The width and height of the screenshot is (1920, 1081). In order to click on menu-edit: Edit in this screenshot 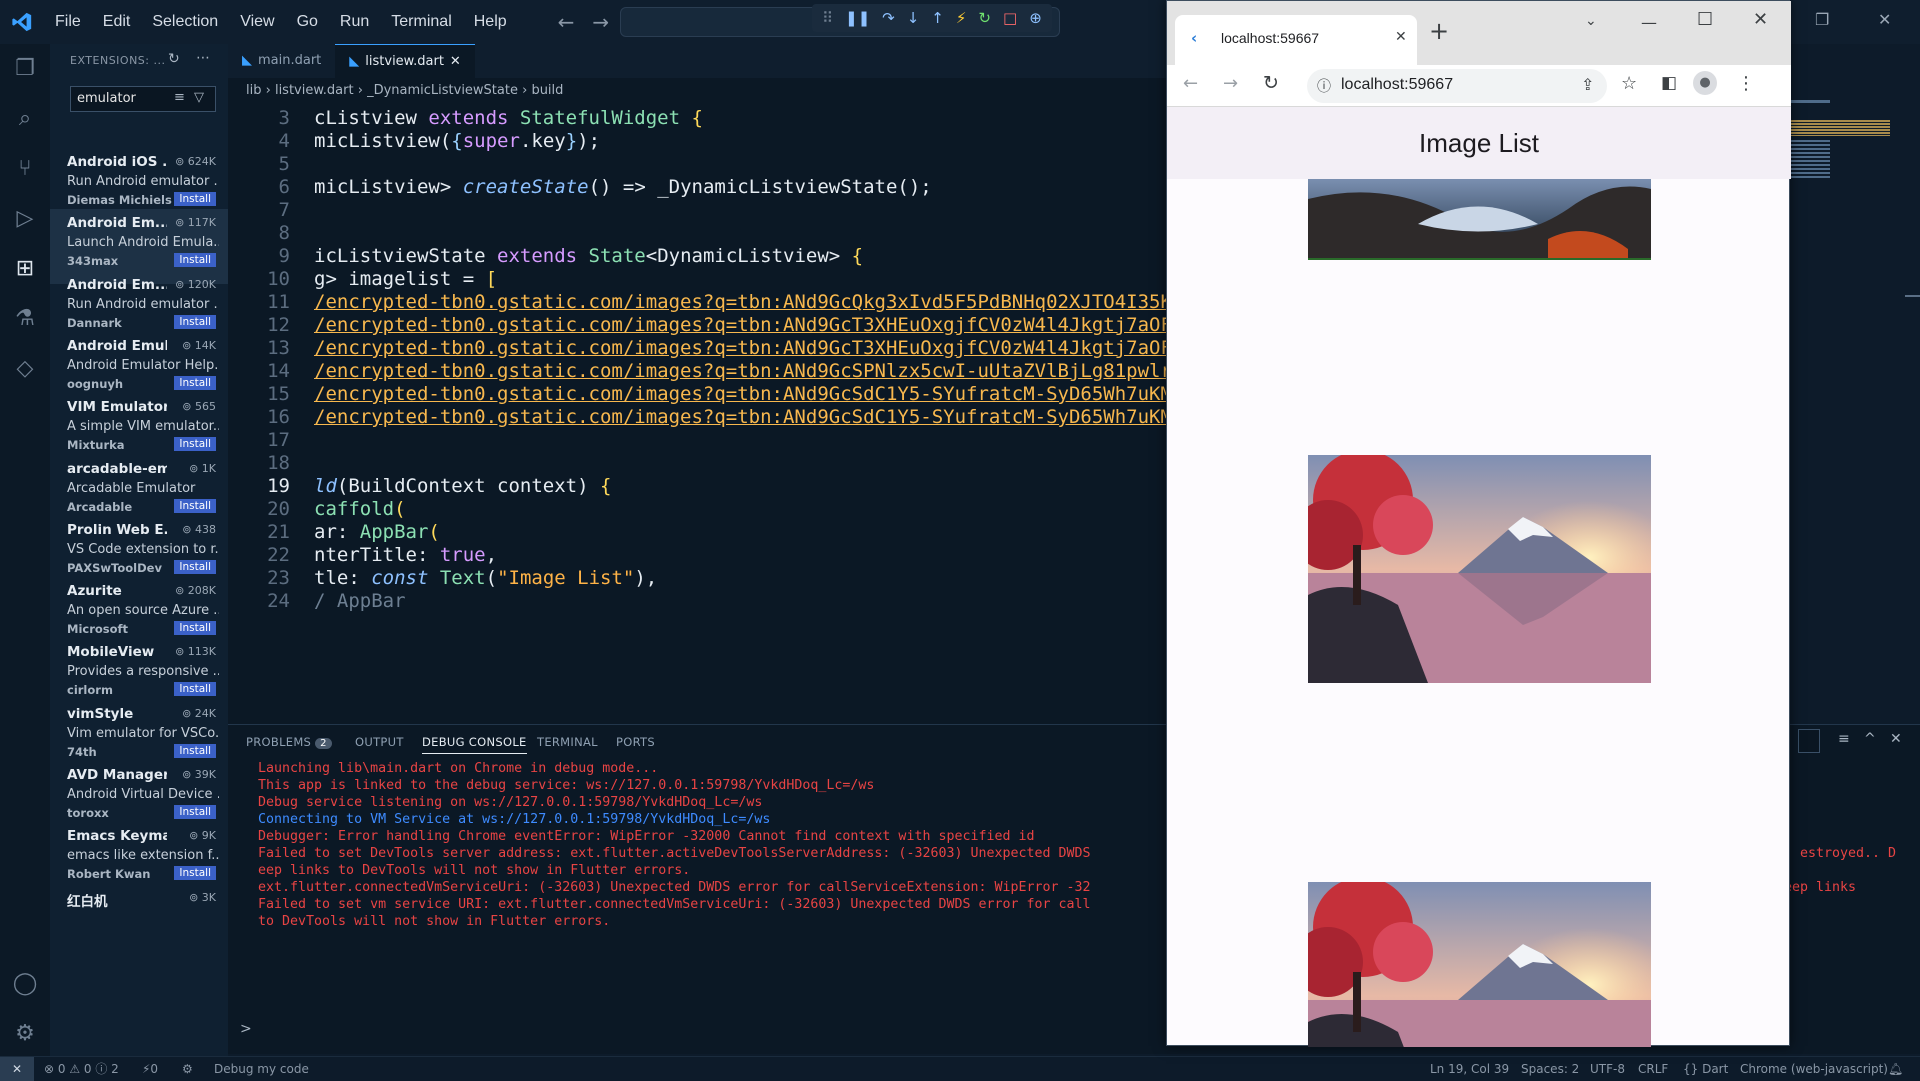, I will do `click(117, 22)`.